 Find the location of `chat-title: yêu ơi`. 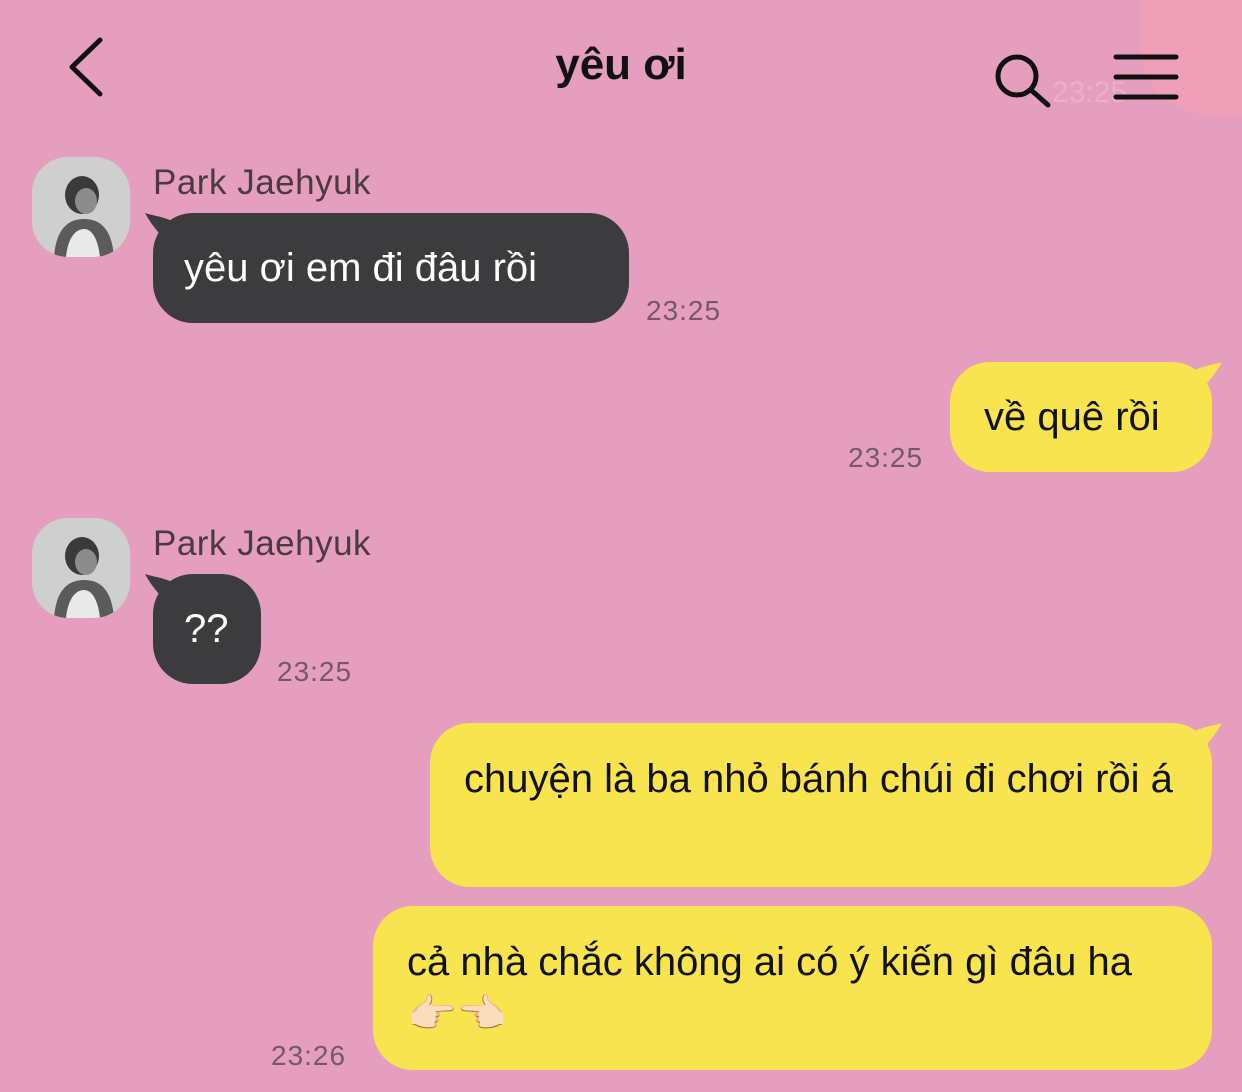

chat-title: yêu ơi is located at coordinates (621, 64).